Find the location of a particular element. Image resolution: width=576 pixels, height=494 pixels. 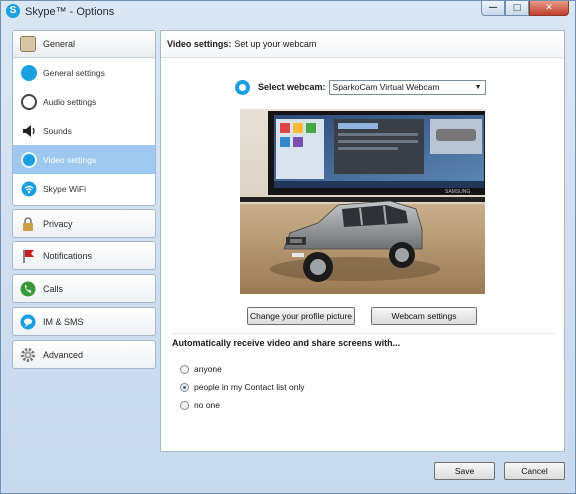

sidebar-group-label: Privacy is located at coordinates (58, 223).